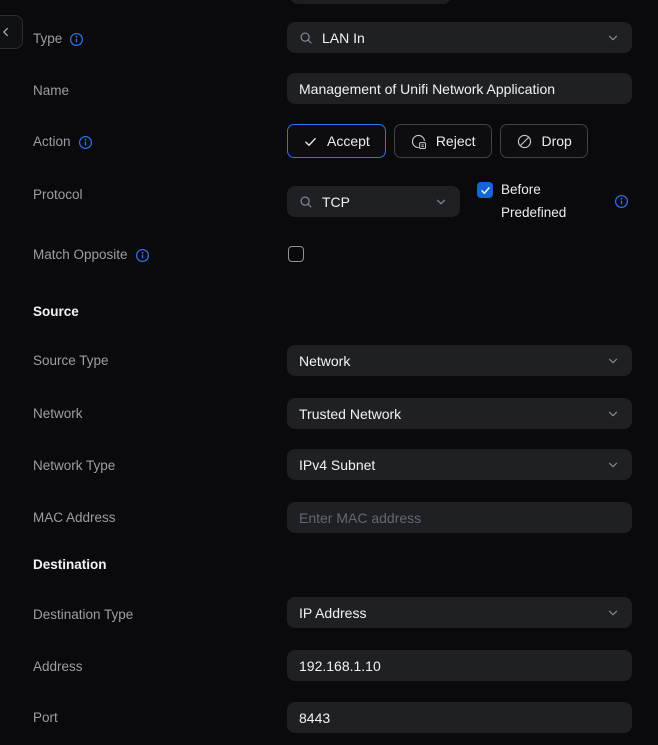 The image size is (658, 745). I want to click on network-type-value: IPv4 Subnet, so click(337, 464).